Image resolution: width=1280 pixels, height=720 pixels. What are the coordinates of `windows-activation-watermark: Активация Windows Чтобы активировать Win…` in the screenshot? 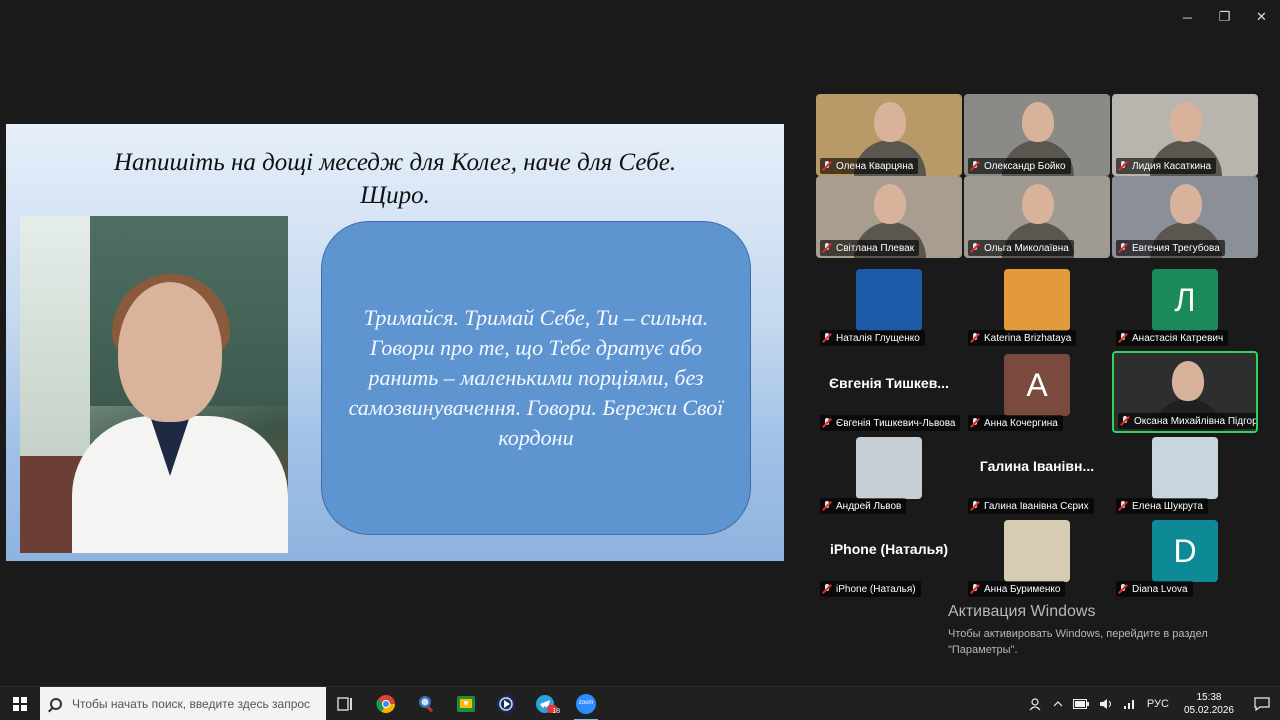 It's located at (1078, 630).